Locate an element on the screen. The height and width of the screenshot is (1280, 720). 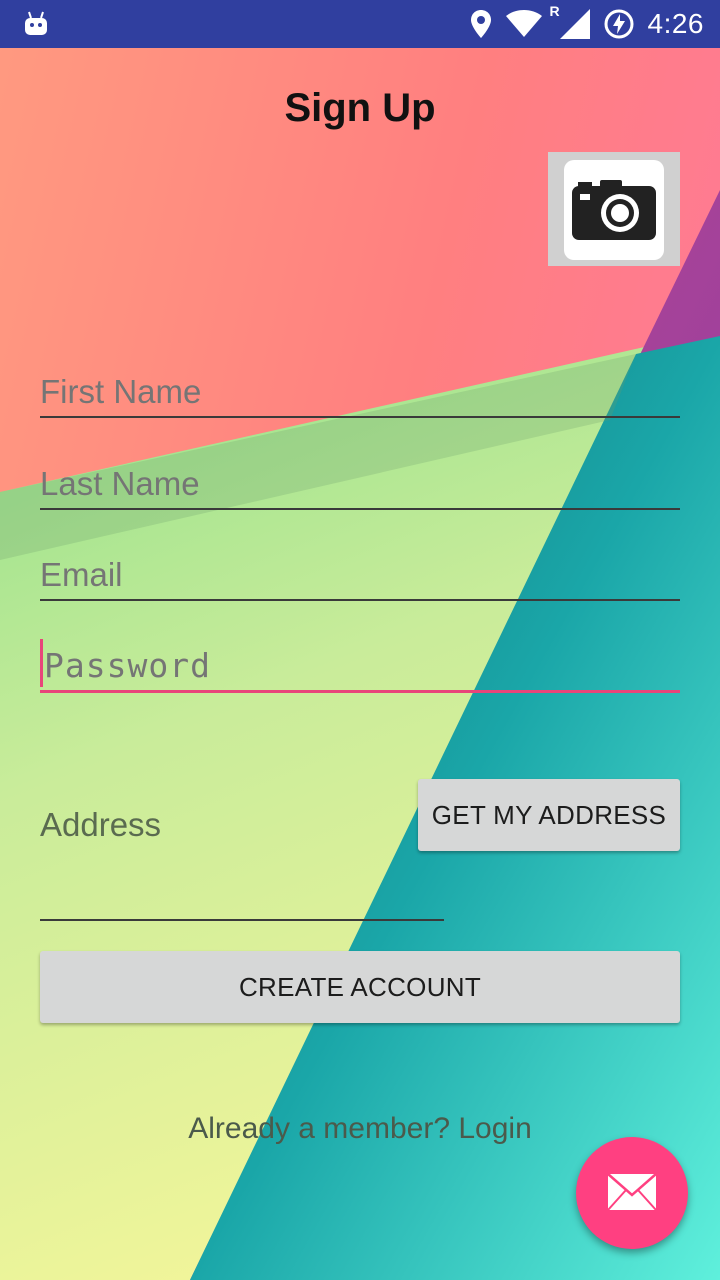
email-fab-button is located at coordinates (632, 1193).